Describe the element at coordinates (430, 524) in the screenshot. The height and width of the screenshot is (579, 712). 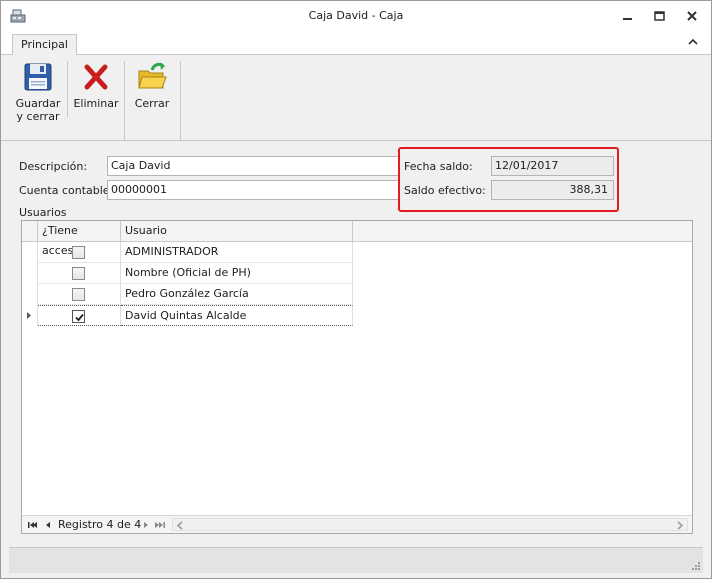
I see `horizontal-scrollbar` at that location.